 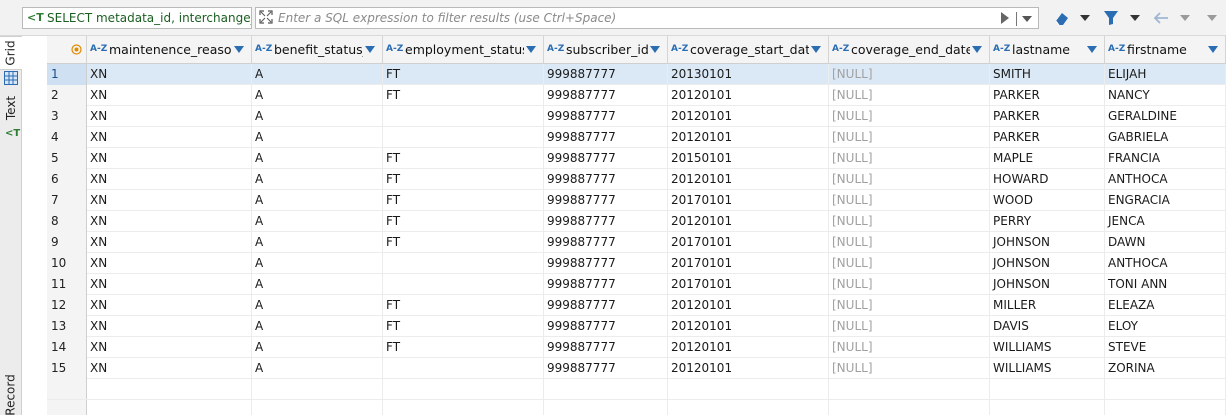 I want to click on column-header: A-Z coverage_start_date, so click(x=748, y=50).